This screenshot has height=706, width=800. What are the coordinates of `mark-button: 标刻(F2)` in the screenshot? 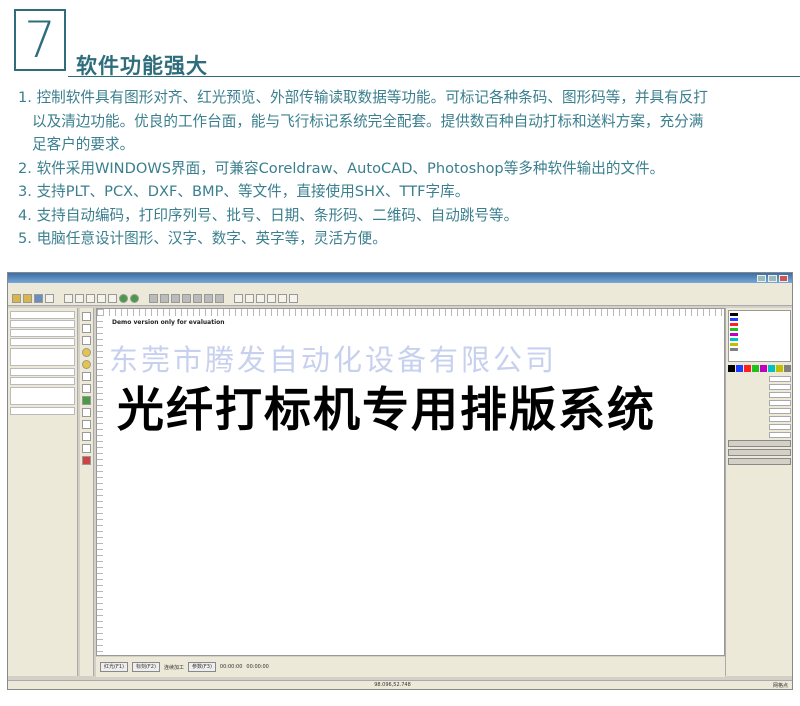 It's located at (145, 667).